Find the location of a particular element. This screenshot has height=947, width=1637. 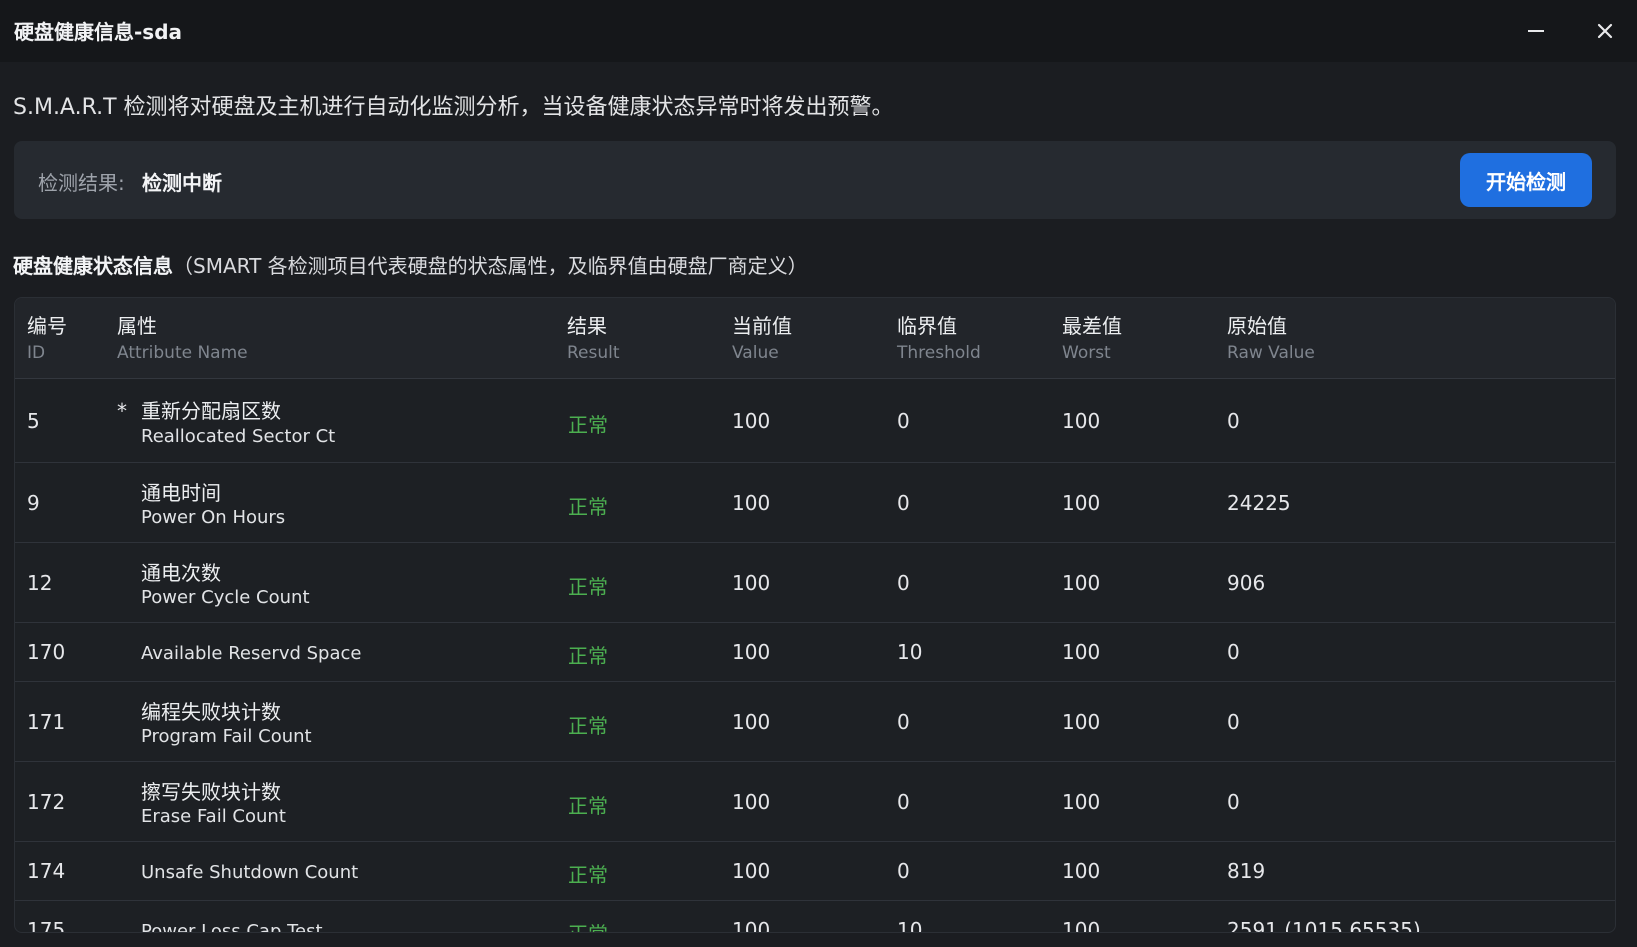

col-header-en: ID is located at coordinates (36, 353).